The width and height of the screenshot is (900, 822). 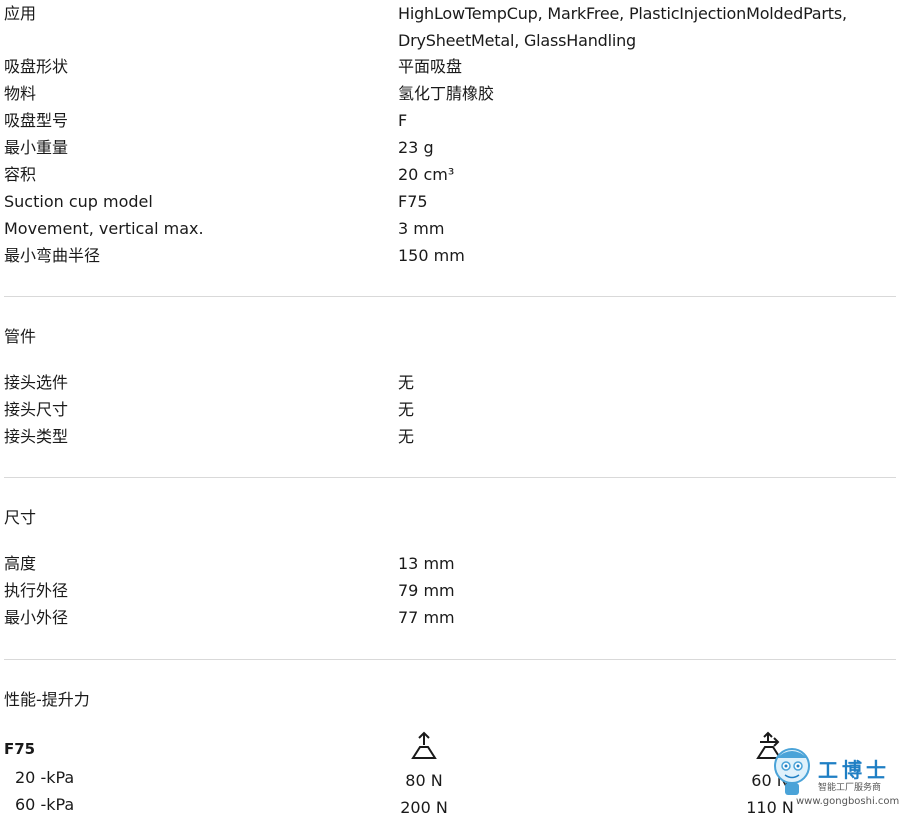 What do you see at coordinates (36, 120) in the screenshot?
I see `spec-label: 吸盘型号` at bounding box center [36, 120].